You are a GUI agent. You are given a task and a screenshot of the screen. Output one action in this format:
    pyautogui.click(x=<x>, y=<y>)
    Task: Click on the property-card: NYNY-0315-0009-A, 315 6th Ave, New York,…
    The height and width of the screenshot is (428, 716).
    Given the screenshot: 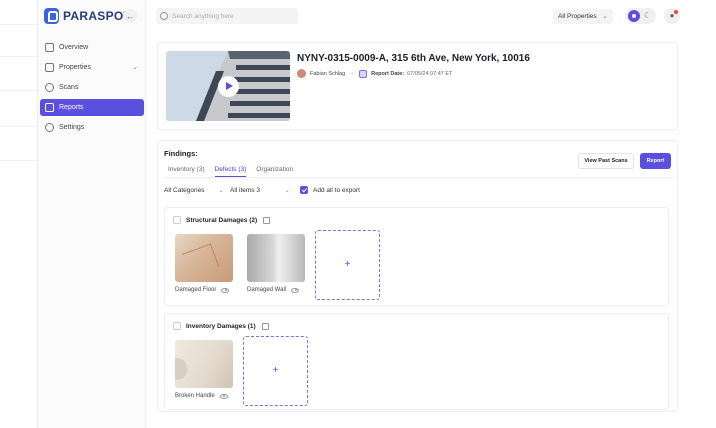 What is the action you would take?
    pyautogui.click(x=417, y=86)
    